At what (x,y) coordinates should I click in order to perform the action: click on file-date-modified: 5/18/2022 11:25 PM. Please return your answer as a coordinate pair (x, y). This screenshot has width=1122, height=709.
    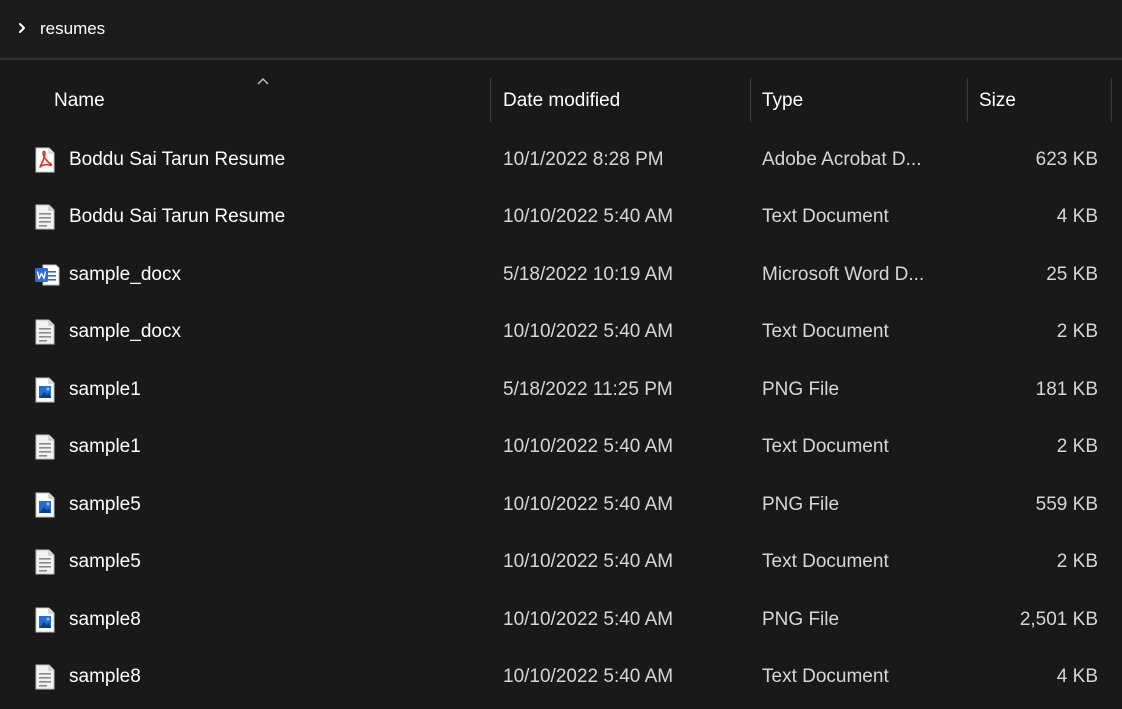
    Looking at the image, I should click on (588, 389).